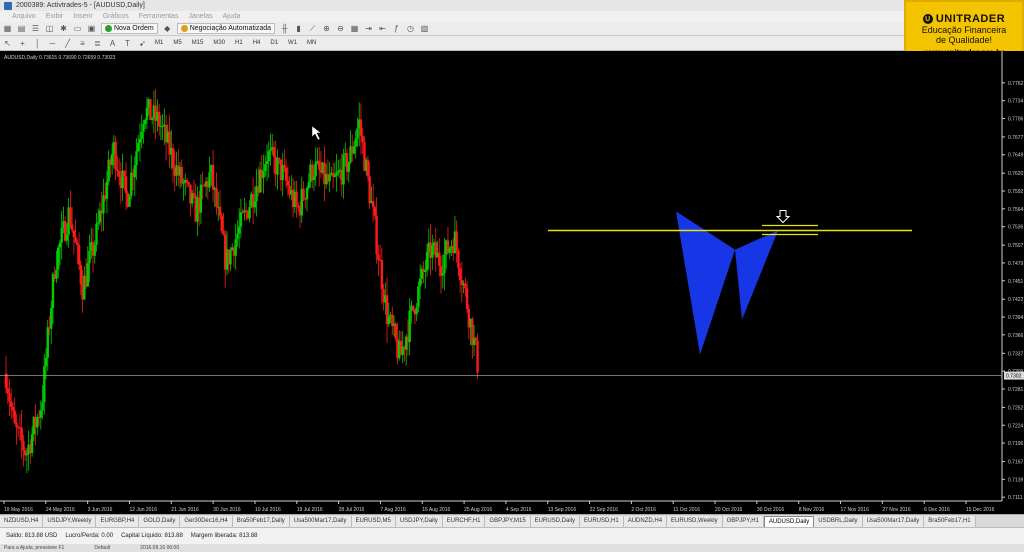 The height and width of the screenshot is (552, 1024). Describe the element at coordinates (424, 28) in the screenshot. I see `templates-icon: ▧` at that location.